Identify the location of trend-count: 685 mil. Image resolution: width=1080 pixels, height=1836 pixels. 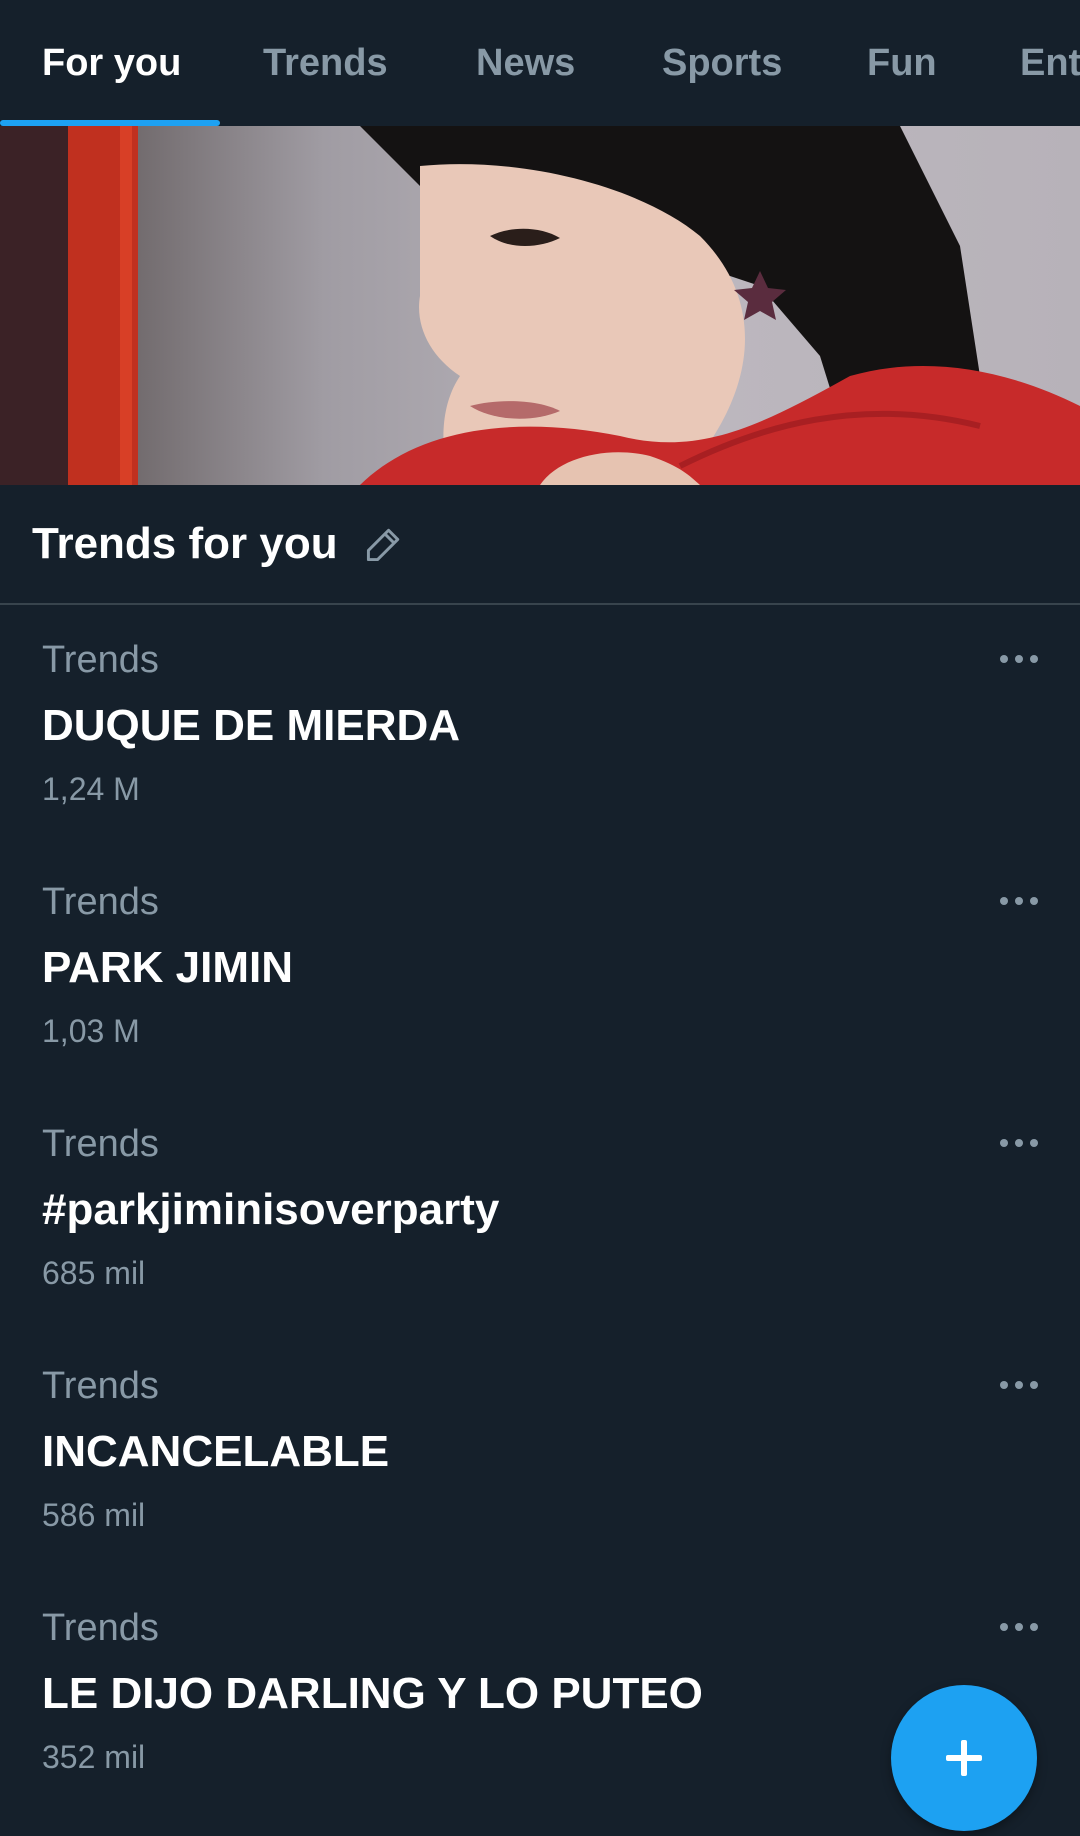
(94, 1273).